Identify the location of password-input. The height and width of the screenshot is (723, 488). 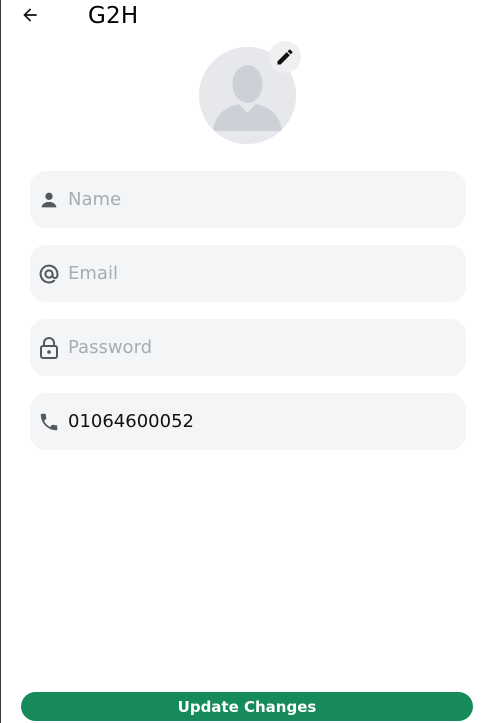
(248, 347).